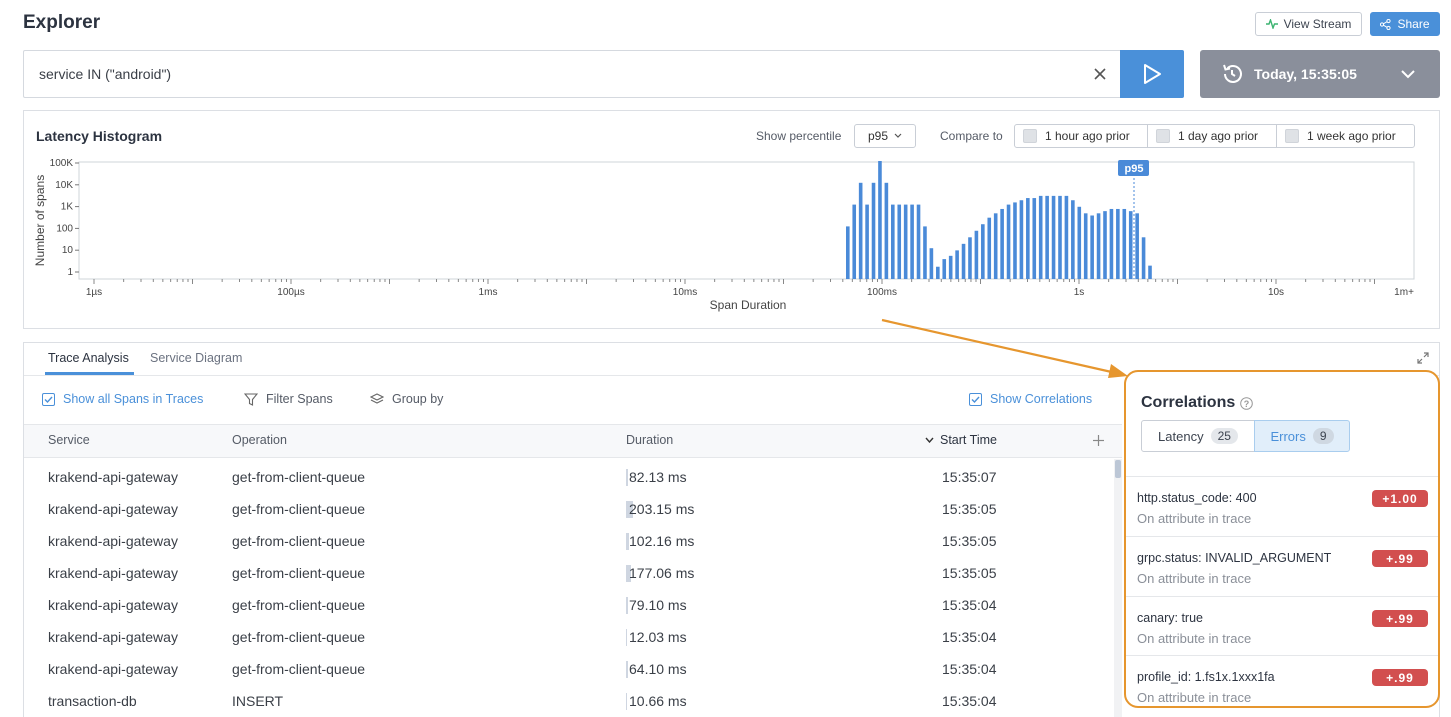 Image resolution: width=1451 pixels, height=717 pixels. What do you see at coordinates (1351, 136) in the screenshot?
I see `compare-option-label: 1 week ago prior` at bounding box center [1351, 136].